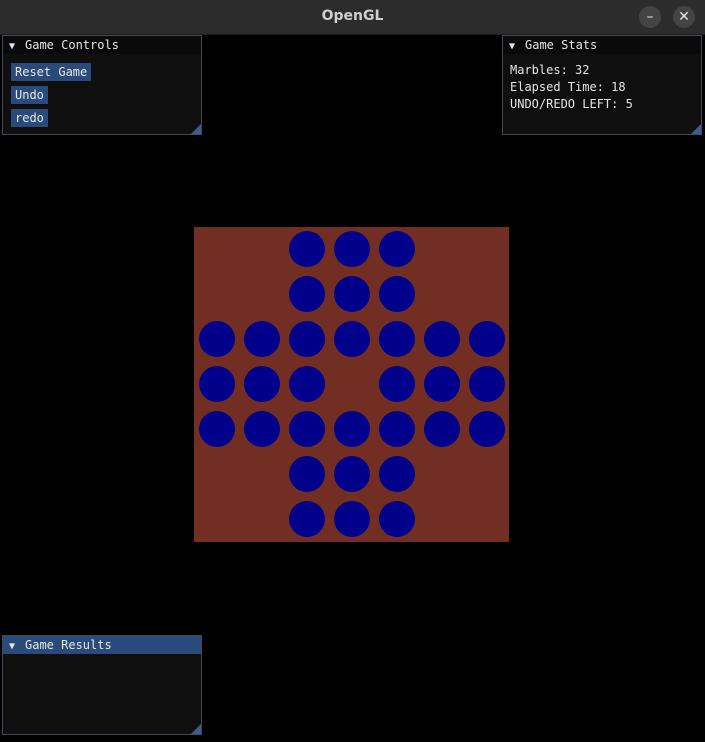 The height and width of the screenshot is (742, 705). What do you see at coordinates (650, 17) in the screenshot?
I see `minimize-button: –` at bounding box center [650, 17].